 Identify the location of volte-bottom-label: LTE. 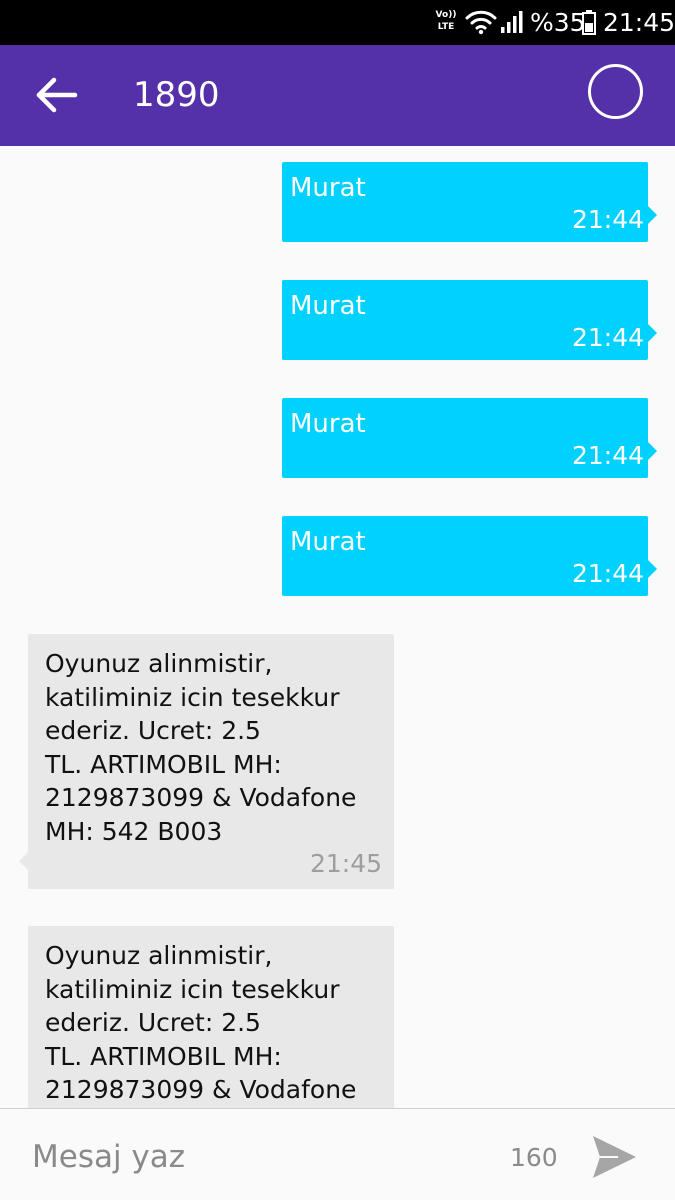
(446, 27).